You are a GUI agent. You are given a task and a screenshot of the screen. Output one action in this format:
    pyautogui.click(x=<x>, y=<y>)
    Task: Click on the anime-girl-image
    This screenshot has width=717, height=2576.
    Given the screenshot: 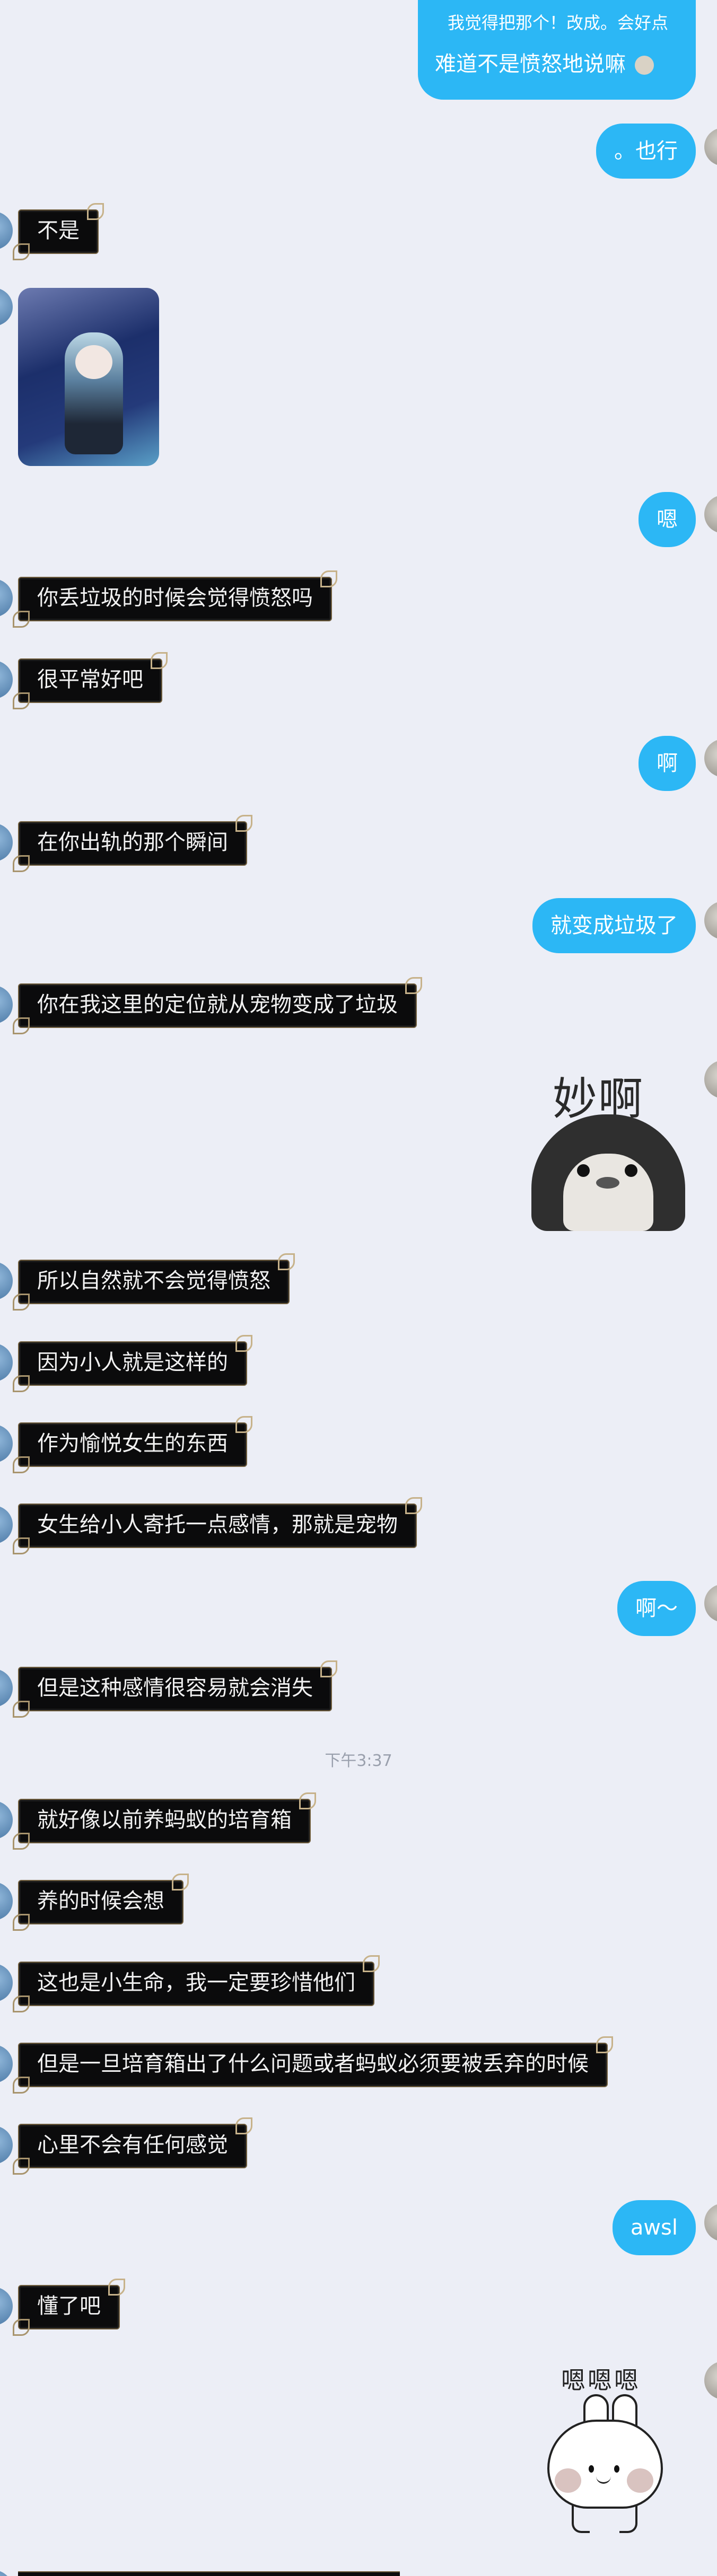 What is the action you would take?
    pyautogui.click(x=88, y=377)
    